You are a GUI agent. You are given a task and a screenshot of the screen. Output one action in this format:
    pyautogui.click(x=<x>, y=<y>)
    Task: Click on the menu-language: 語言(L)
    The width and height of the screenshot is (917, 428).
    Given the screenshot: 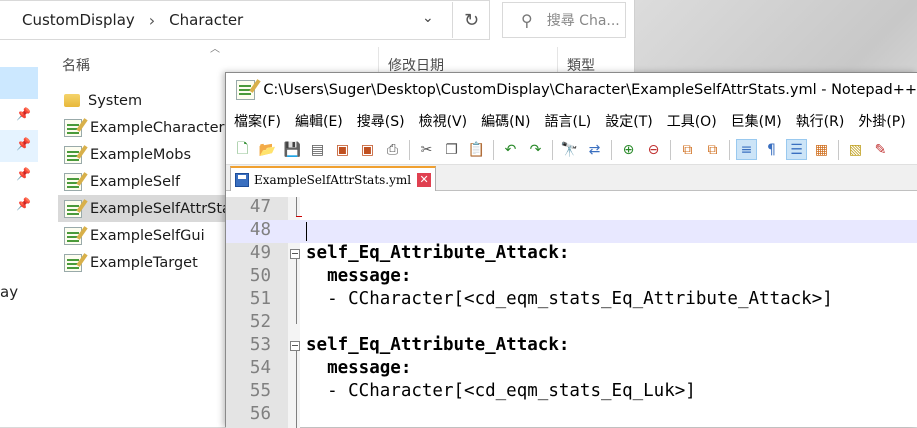 What is the action you would take?
    pyautogui.click(x=568, y=121)
    